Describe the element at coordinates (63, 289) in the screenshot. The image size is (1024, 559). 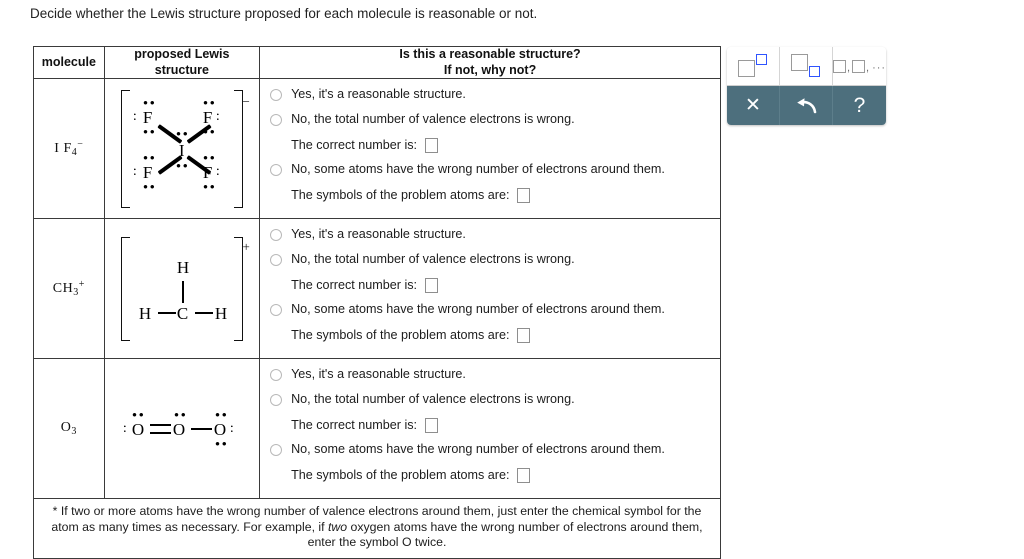
I see `molecule-formula-text: CH` at that location.